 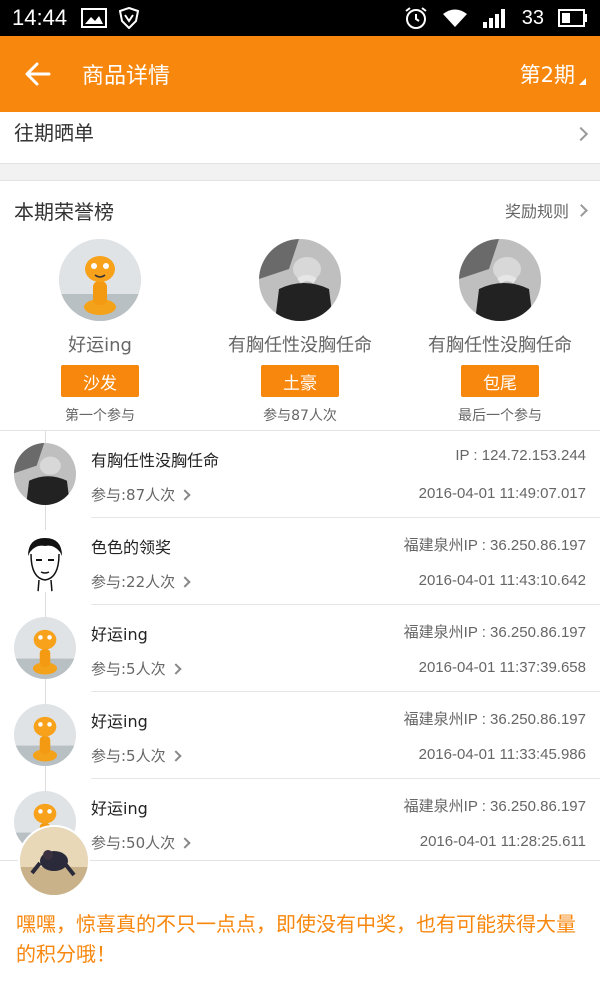 I want to click on battery-icon, so click(x=572, y=18).